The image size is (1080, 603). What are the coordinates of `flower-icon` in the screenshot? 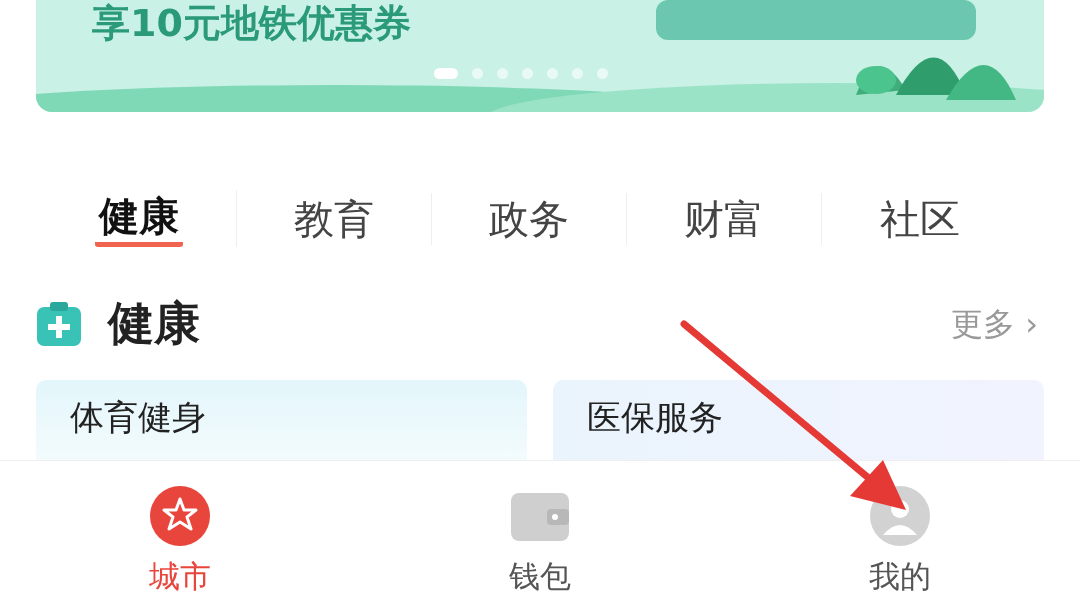 It's located at (180, 516).